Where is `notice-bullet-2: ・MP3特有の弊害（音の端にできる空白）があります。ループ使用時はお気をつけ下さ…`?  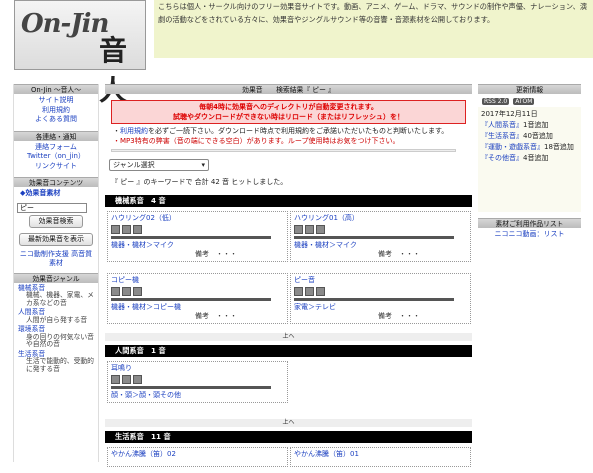
notice-bullet-2: ・MP3特有の弊害（音の端にできる空白）があります。ループ使用時はお気をつけ下さ… is located at coordinates (256, 141).